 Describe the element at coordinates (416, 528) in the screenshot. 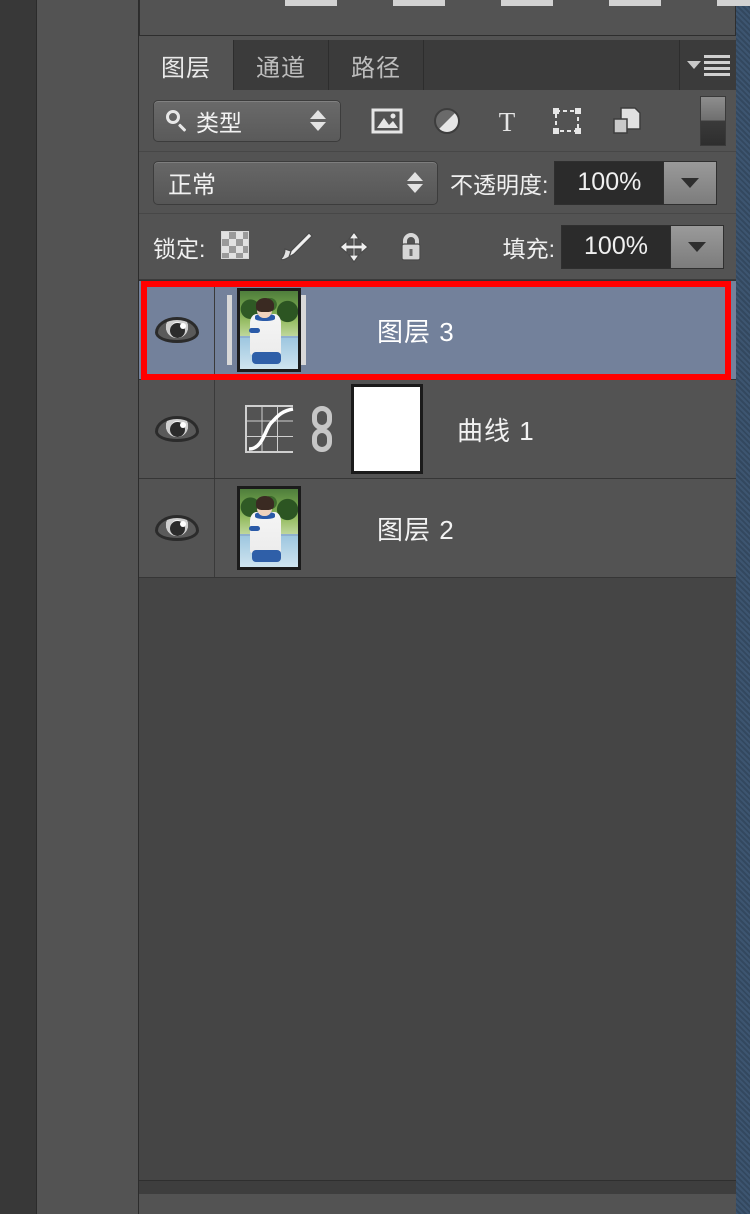

I see `layer-name: 图层 2` at that location.